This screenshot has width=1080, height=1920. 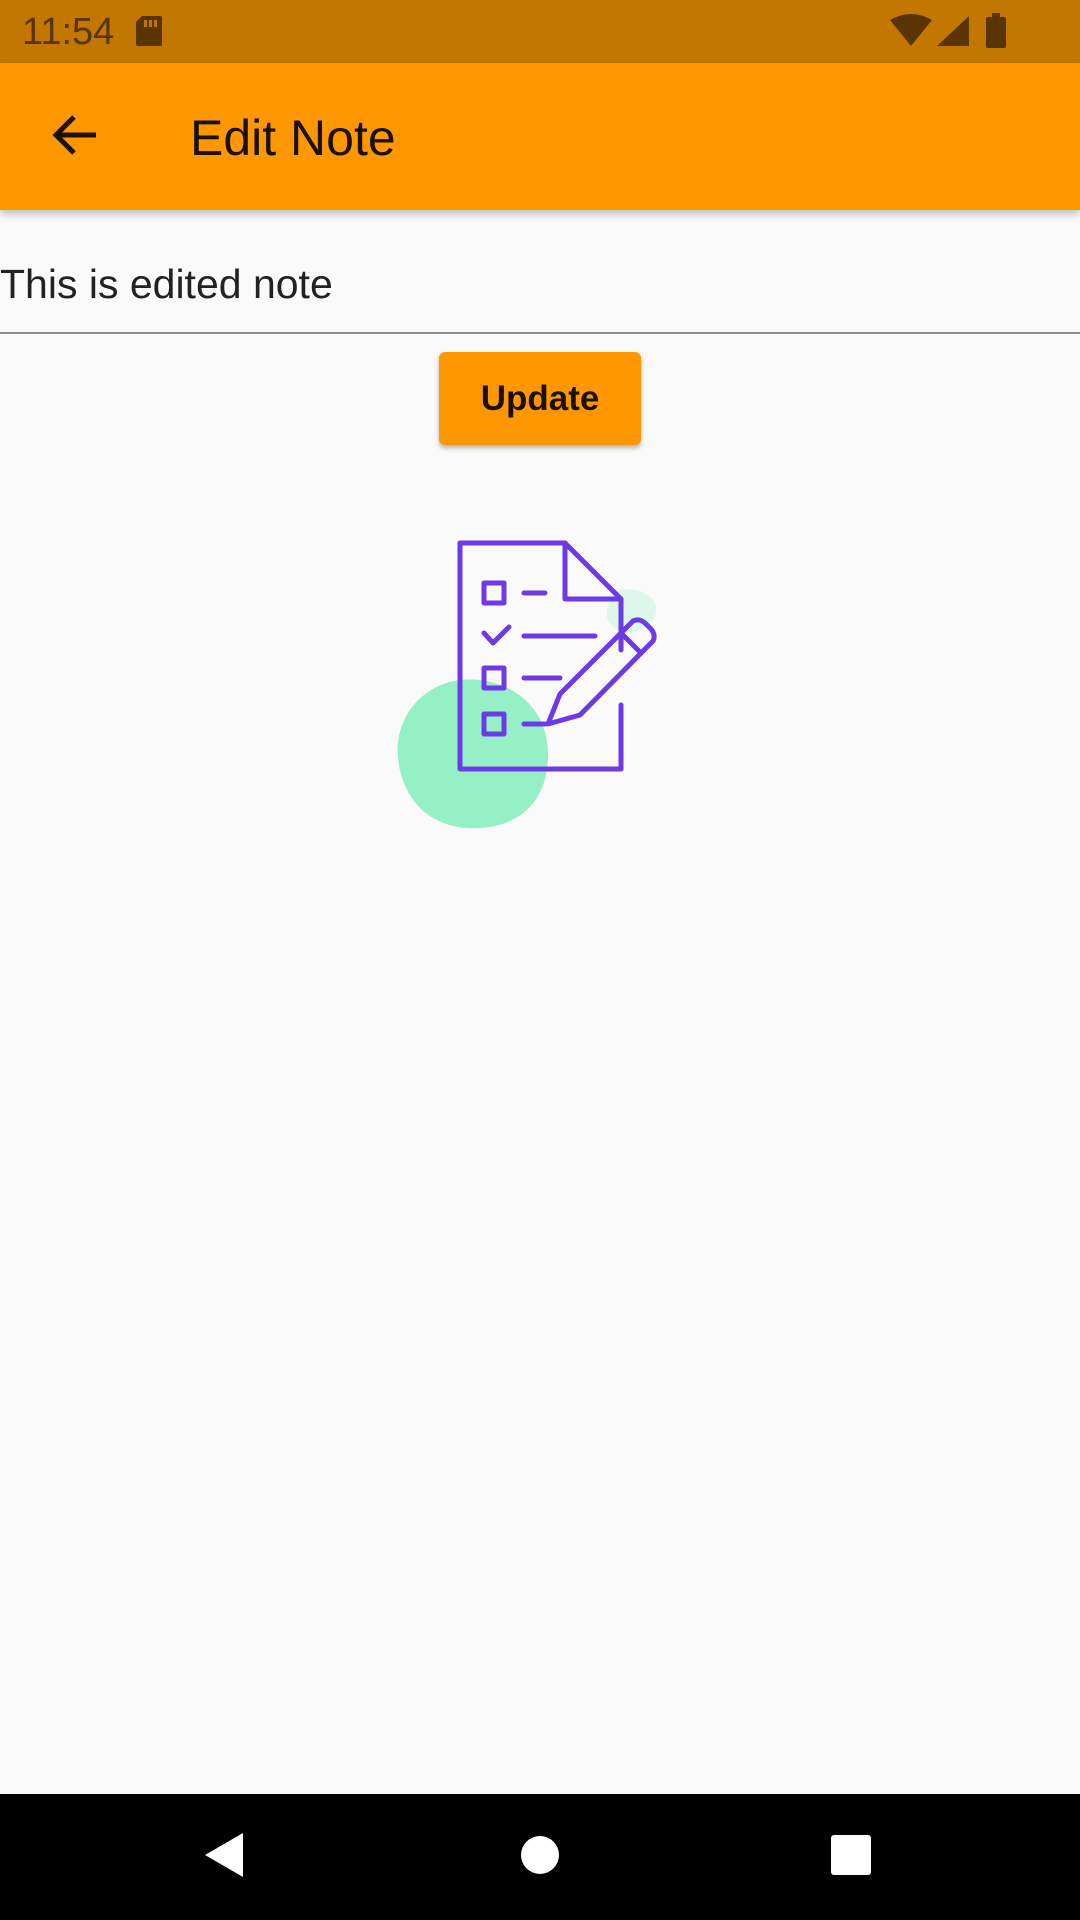 I want to click on sd-card-icon, so click(x=149, y=33).